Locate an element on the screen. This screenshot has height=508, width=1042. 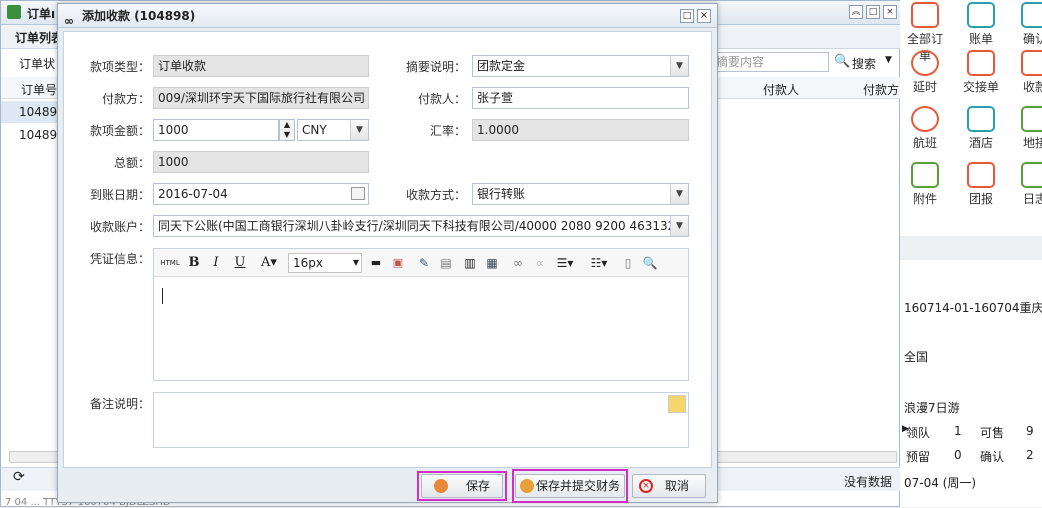
rate-label: 汇率： is located at coordinates (447, 131).